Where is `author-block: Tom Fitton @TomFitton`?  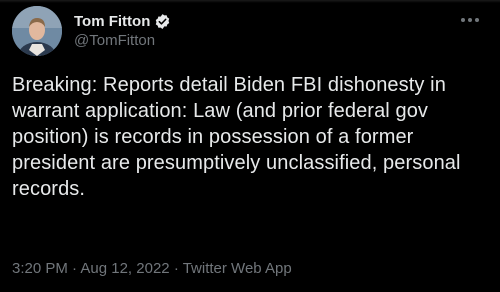
author-block: Tom Fitton @TomFitton is located at coordinates (122, 30).